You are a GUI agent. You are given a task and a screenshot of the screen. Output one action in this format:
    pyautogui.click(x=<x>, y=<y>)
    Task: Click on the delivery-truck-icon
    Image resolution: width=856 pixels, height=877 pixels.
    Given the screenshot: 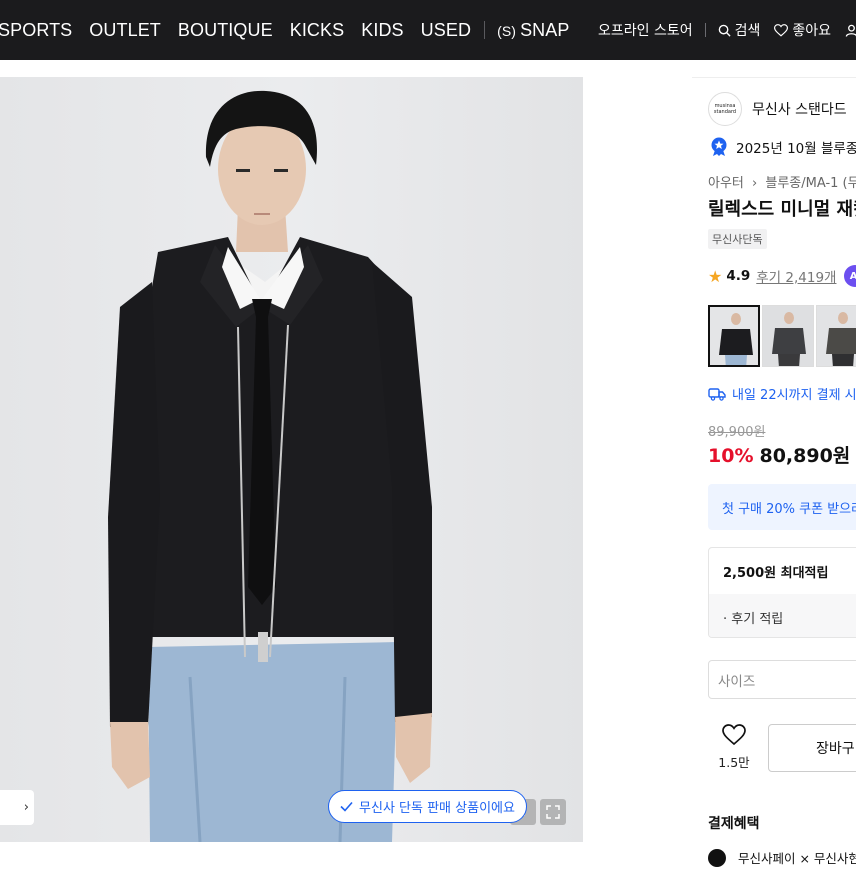 What is the action you would take?
    pyautogui.click(x=717, y=394)
    